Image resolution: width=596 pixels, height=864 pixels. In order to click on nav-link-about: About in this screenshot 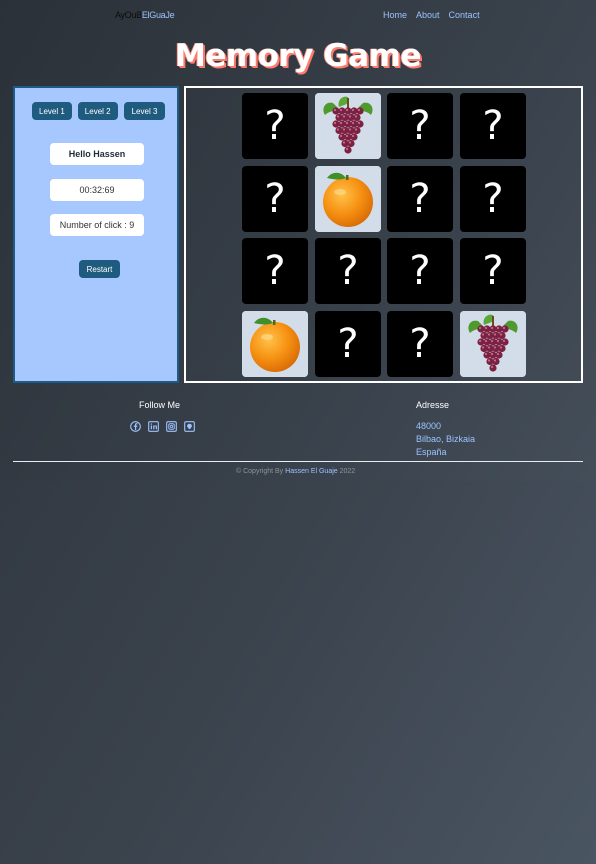, I will do `click(428, 15)`.